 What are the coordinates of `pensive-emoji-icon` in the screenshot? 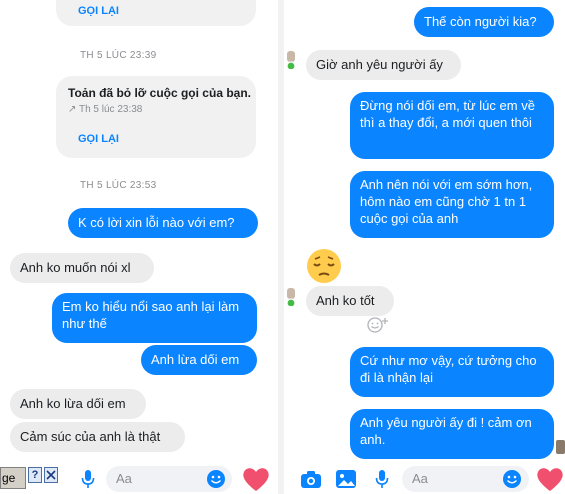 It's located at (324, 266).